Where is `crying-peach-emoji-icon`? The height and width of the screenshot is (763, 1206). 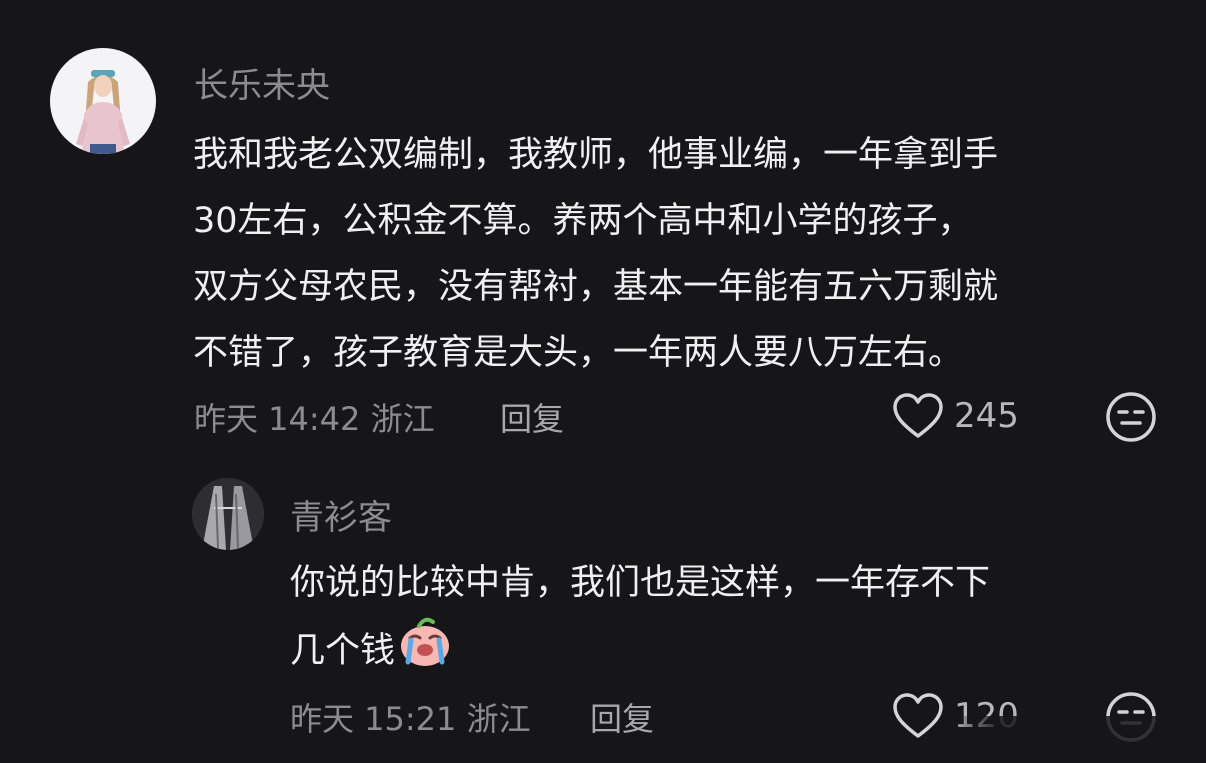 crying-peach-emoji-icon is located at coordinates (425, 653).